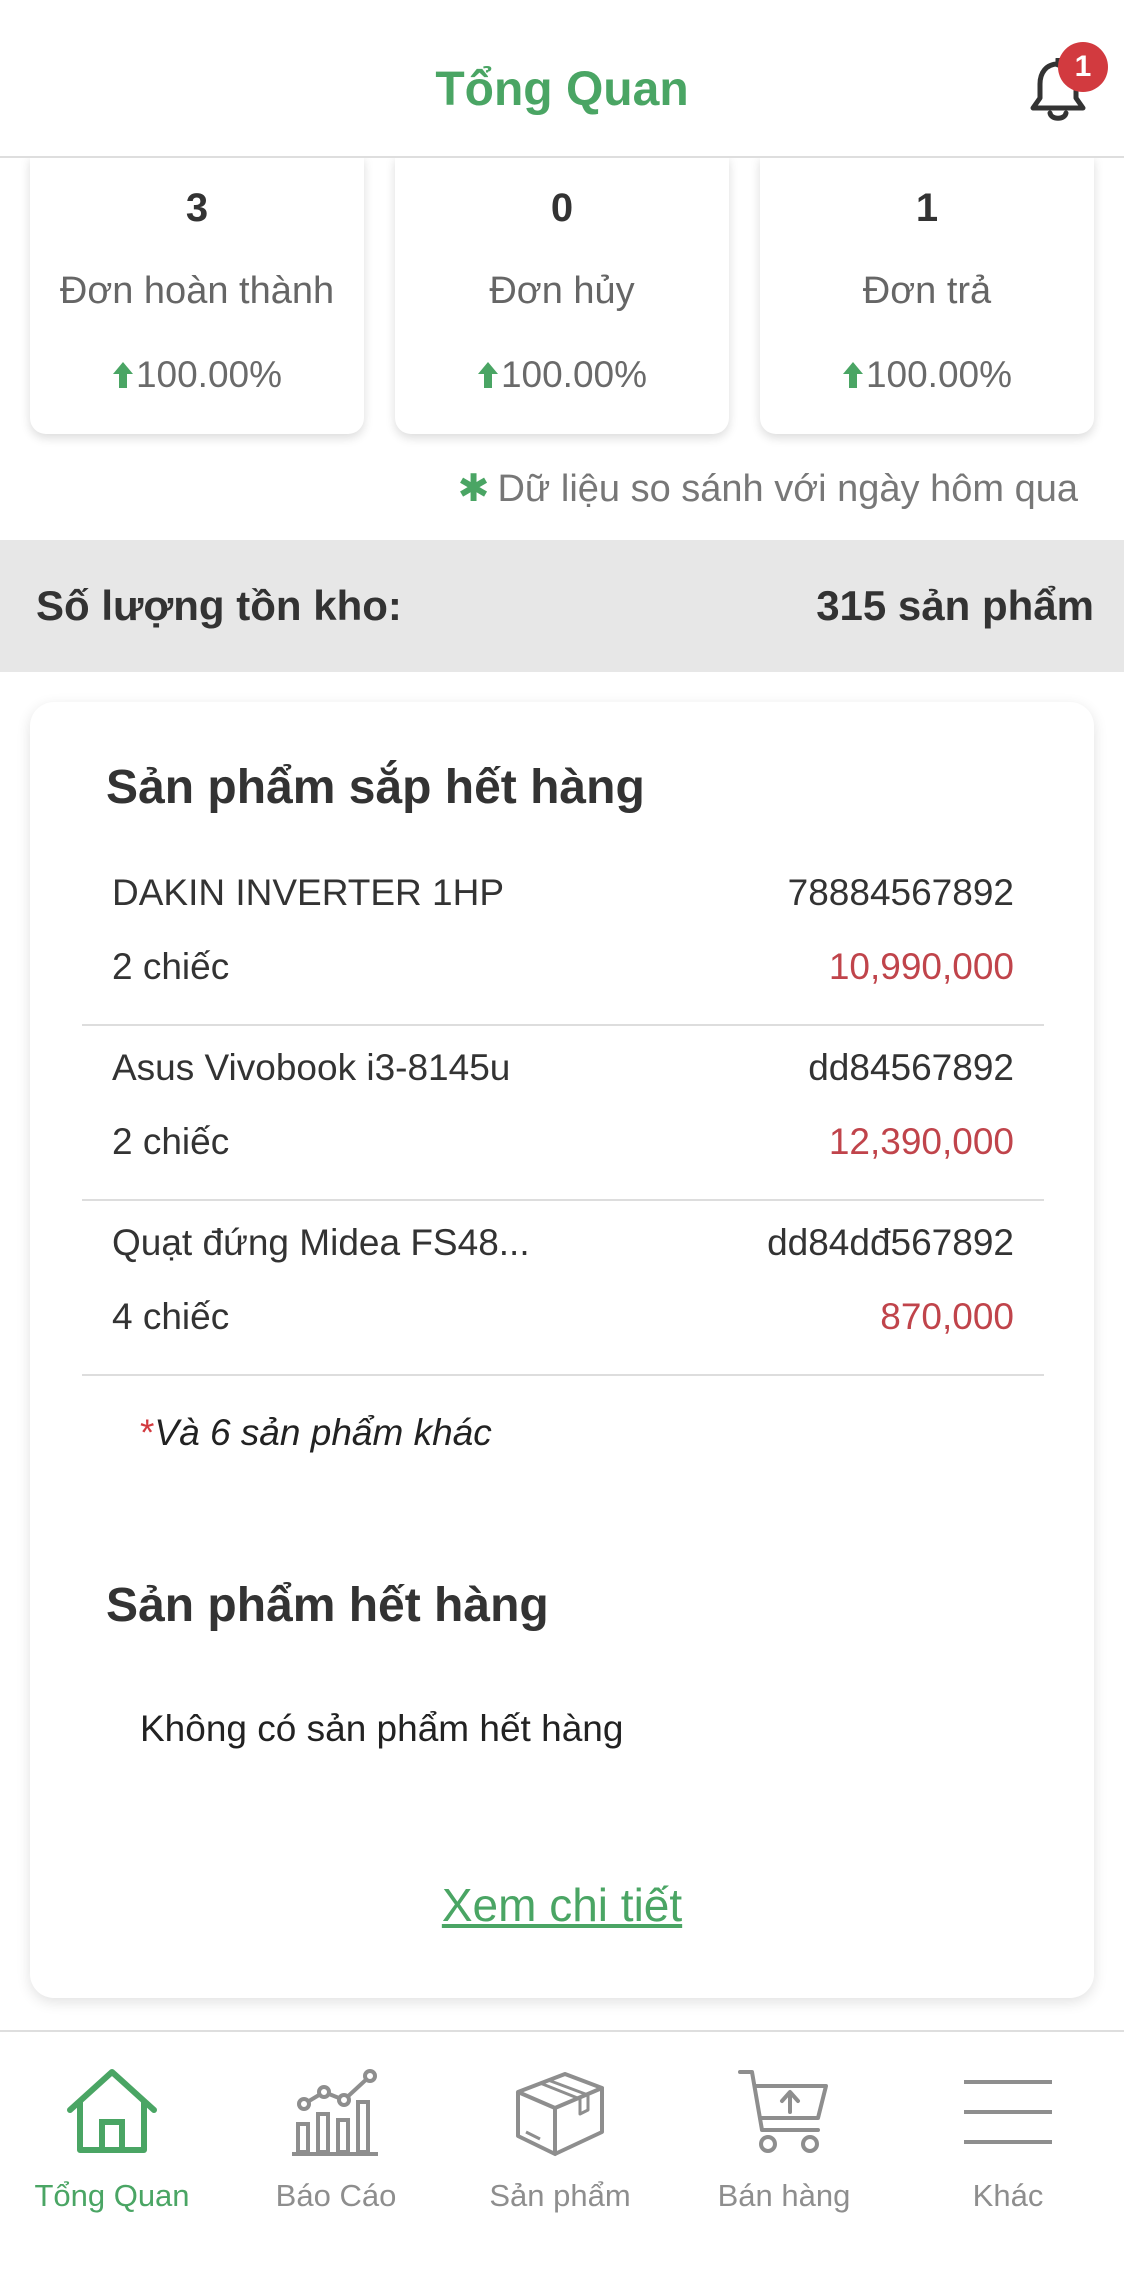 The height and width of the screenshot is (2282, 1124). I want to click on product-code: dd84567892, so click(911, 1067).